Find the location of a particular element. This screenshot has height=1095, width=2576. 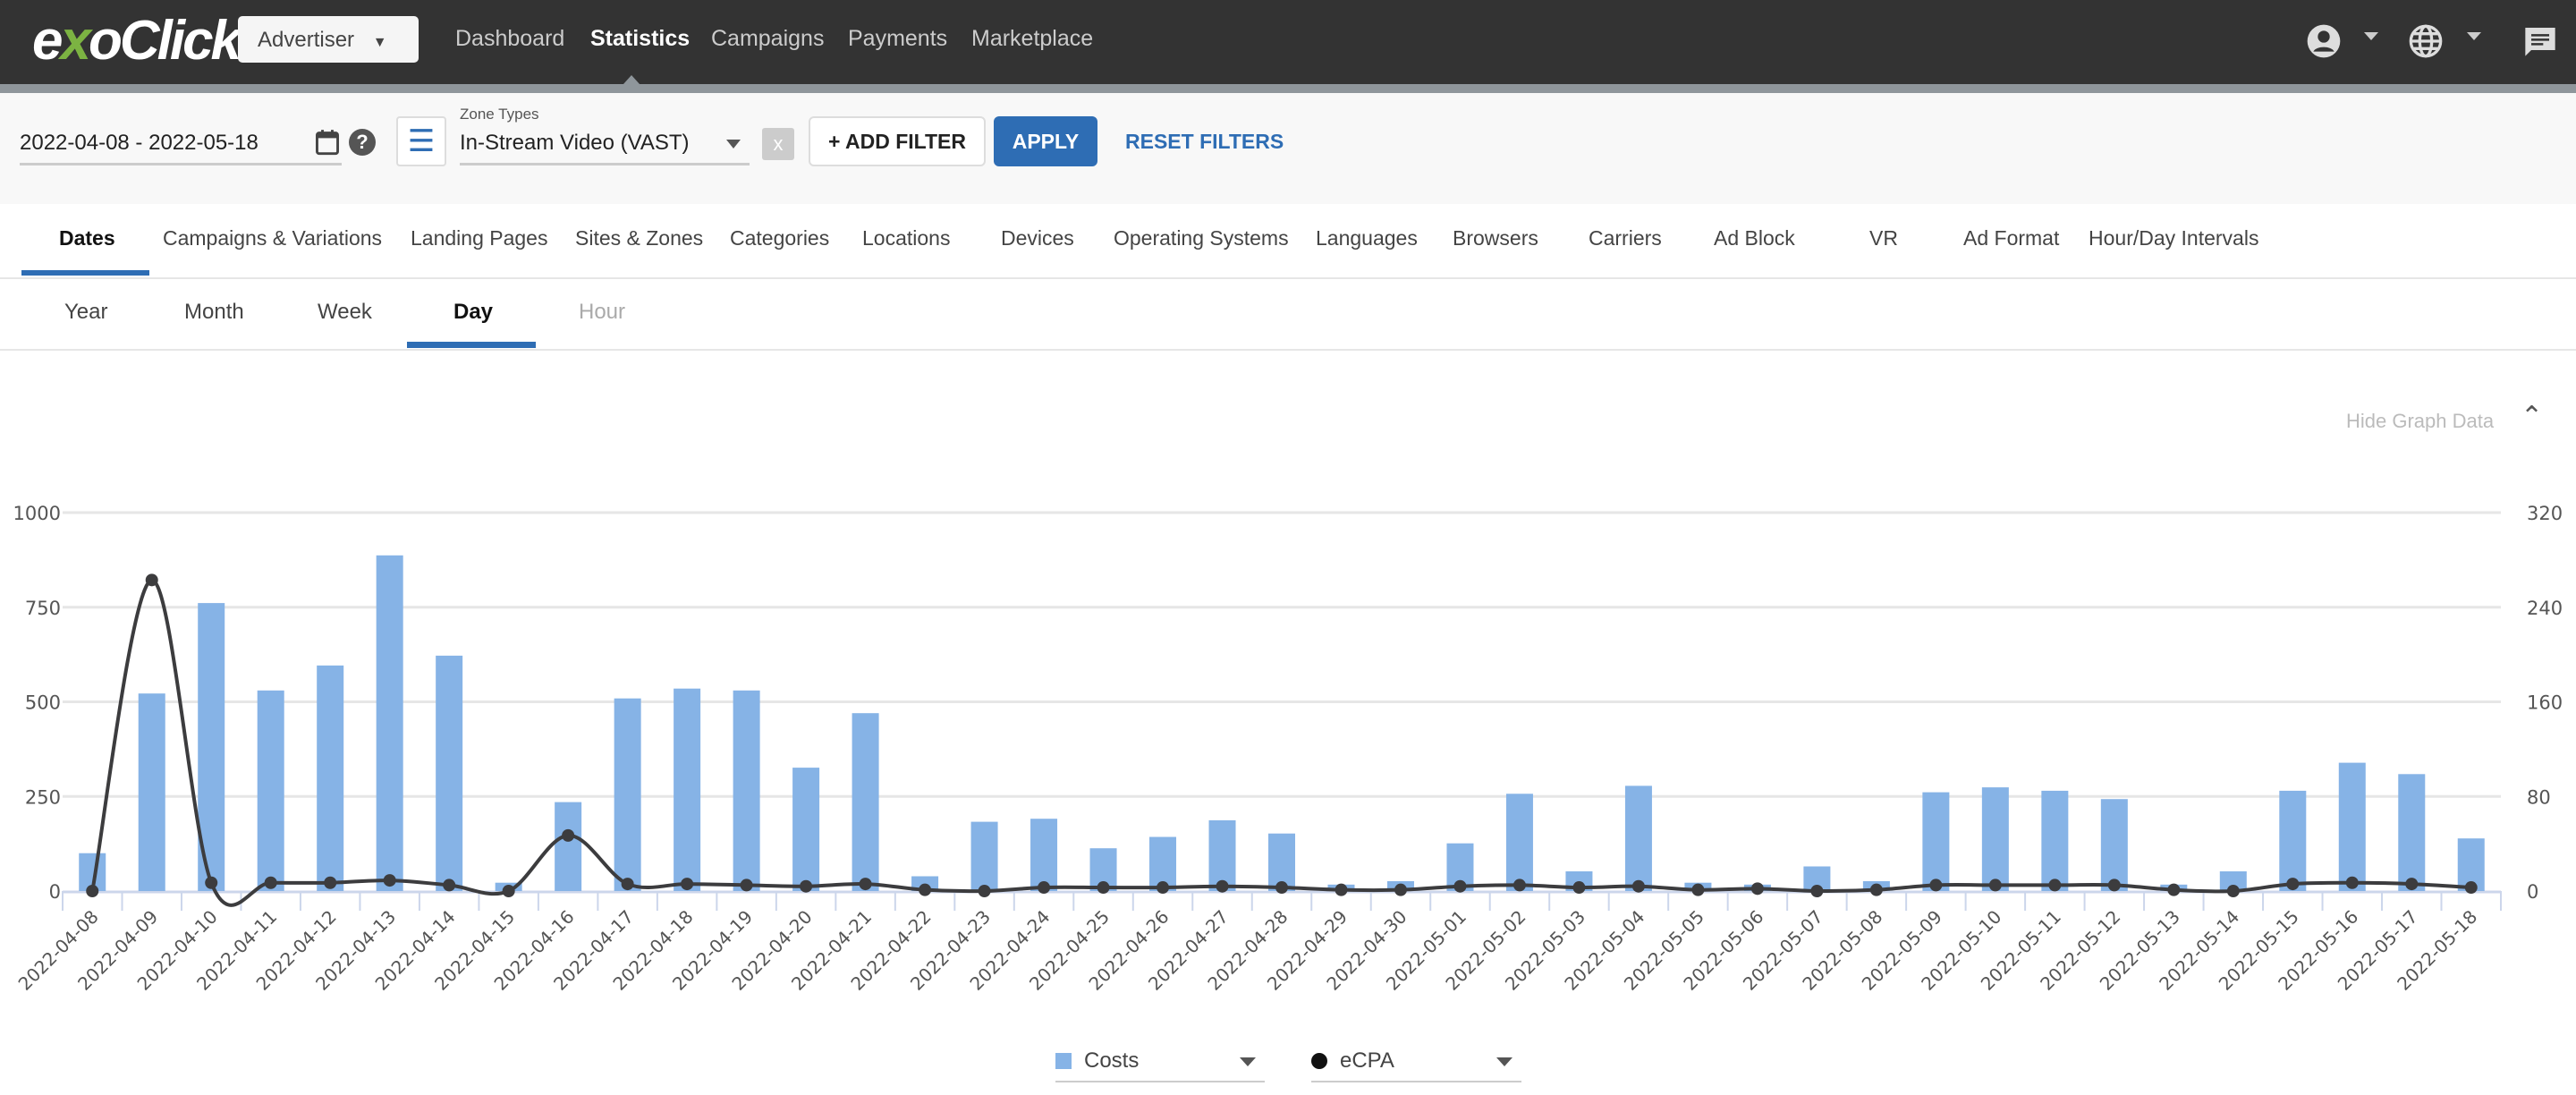

nav-marketplace: Marketplace is located at coordinates (1032, 39).